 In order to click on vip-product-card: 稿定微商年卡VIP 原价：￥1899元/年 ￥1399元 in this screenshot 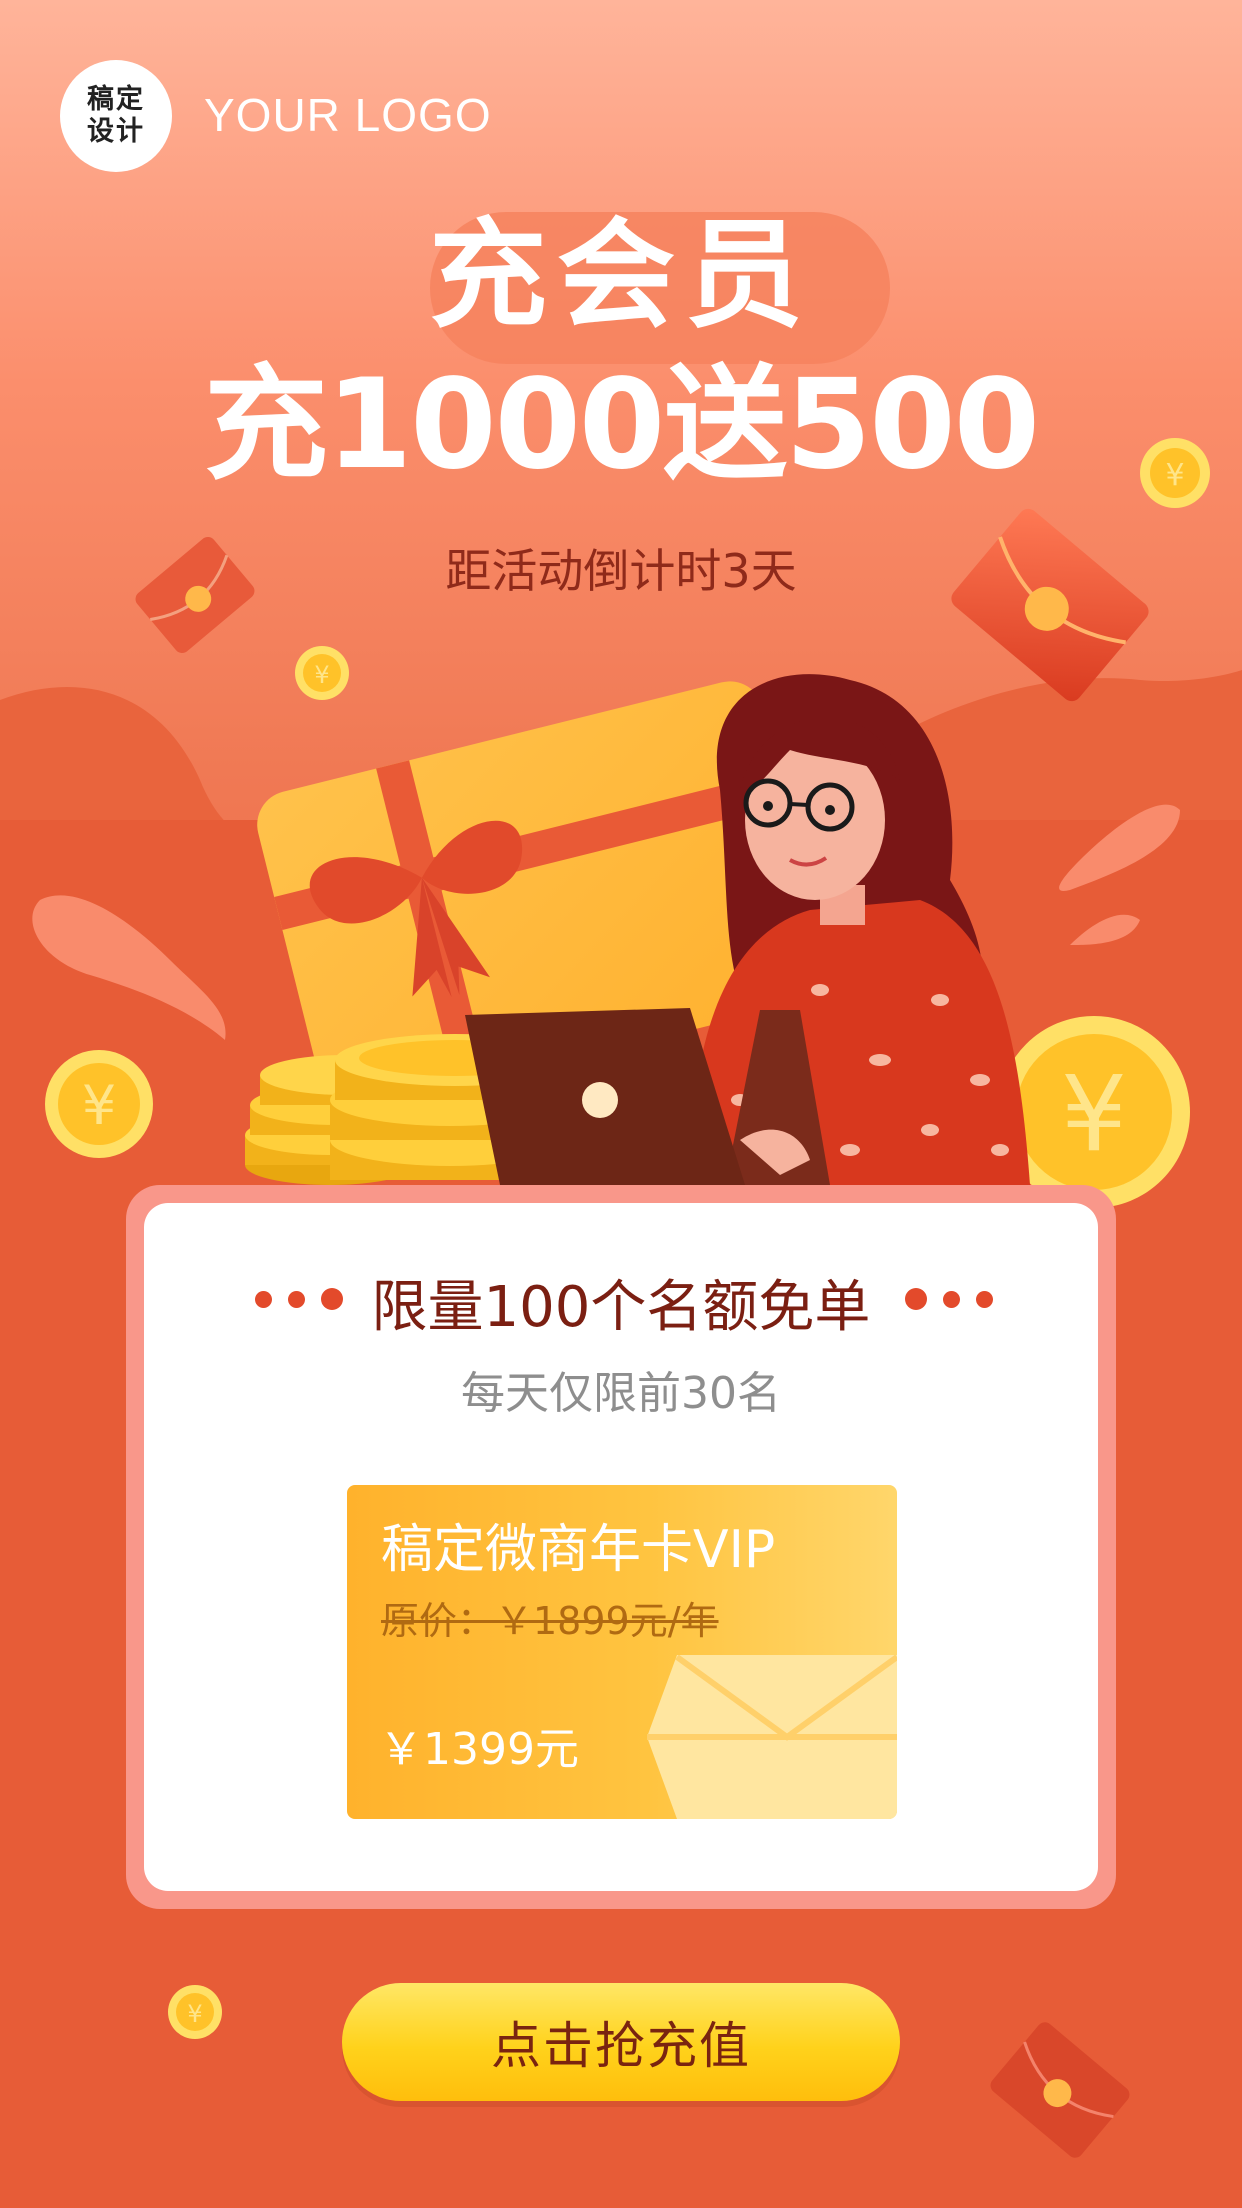, I will do `click(622, 1652)`.